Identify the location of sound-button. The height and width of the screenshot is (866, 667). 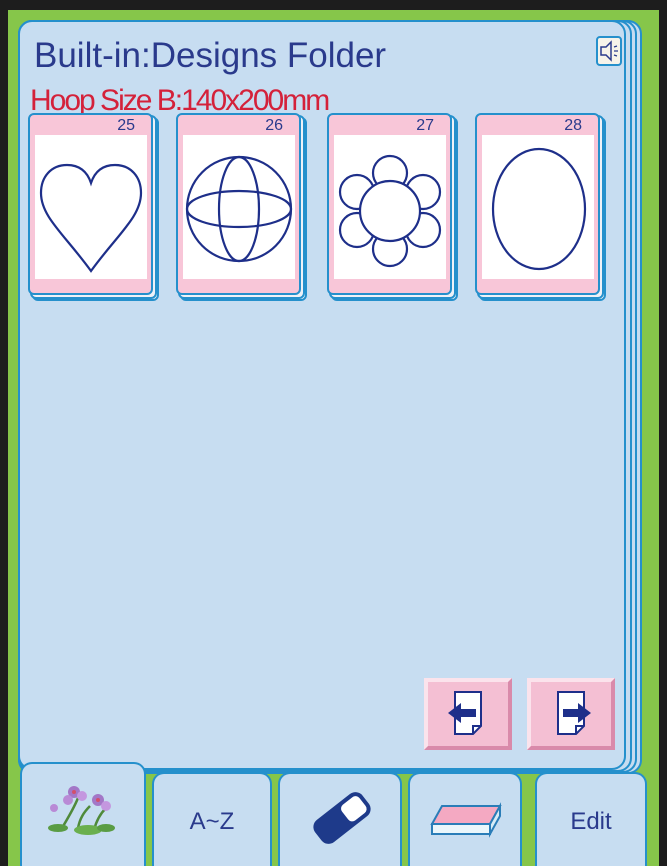
(609, 51).